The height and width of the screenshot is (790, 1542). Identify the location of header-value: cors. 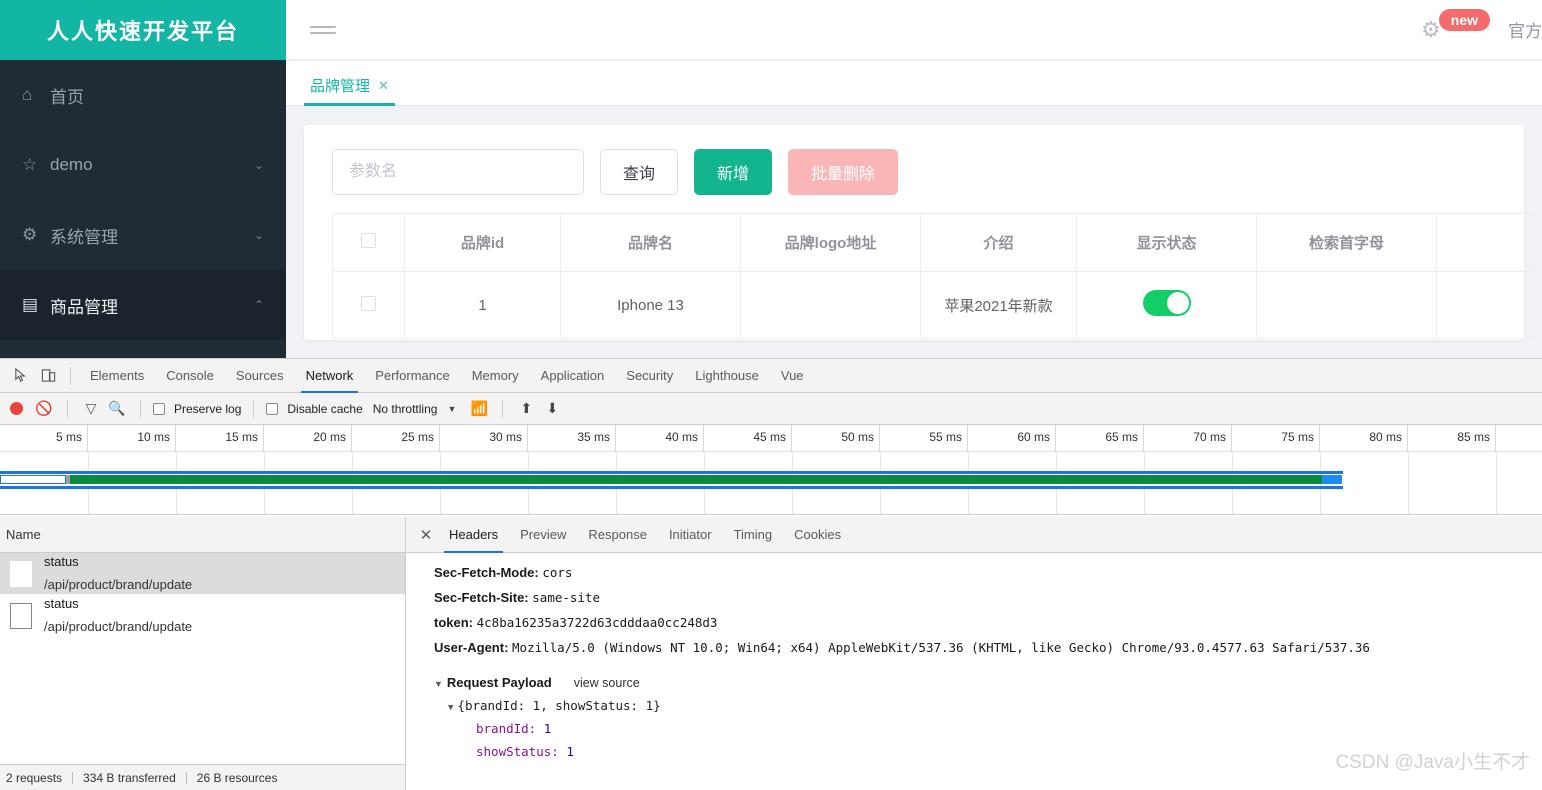
(557, 572).